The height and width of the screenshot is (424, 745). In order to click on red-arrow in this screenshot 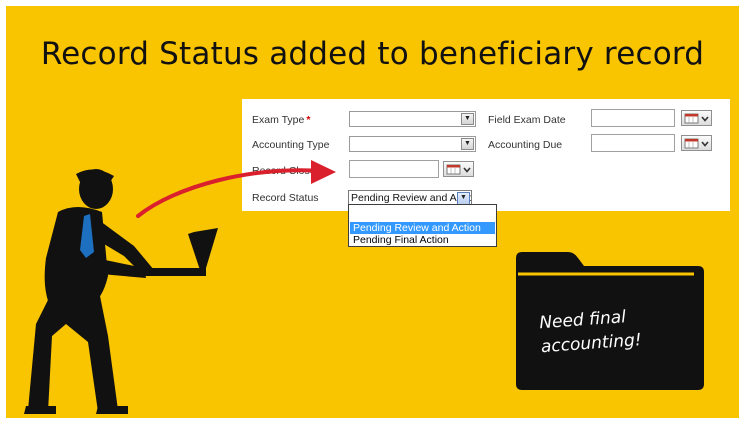, I will do `click(231, 193)`.